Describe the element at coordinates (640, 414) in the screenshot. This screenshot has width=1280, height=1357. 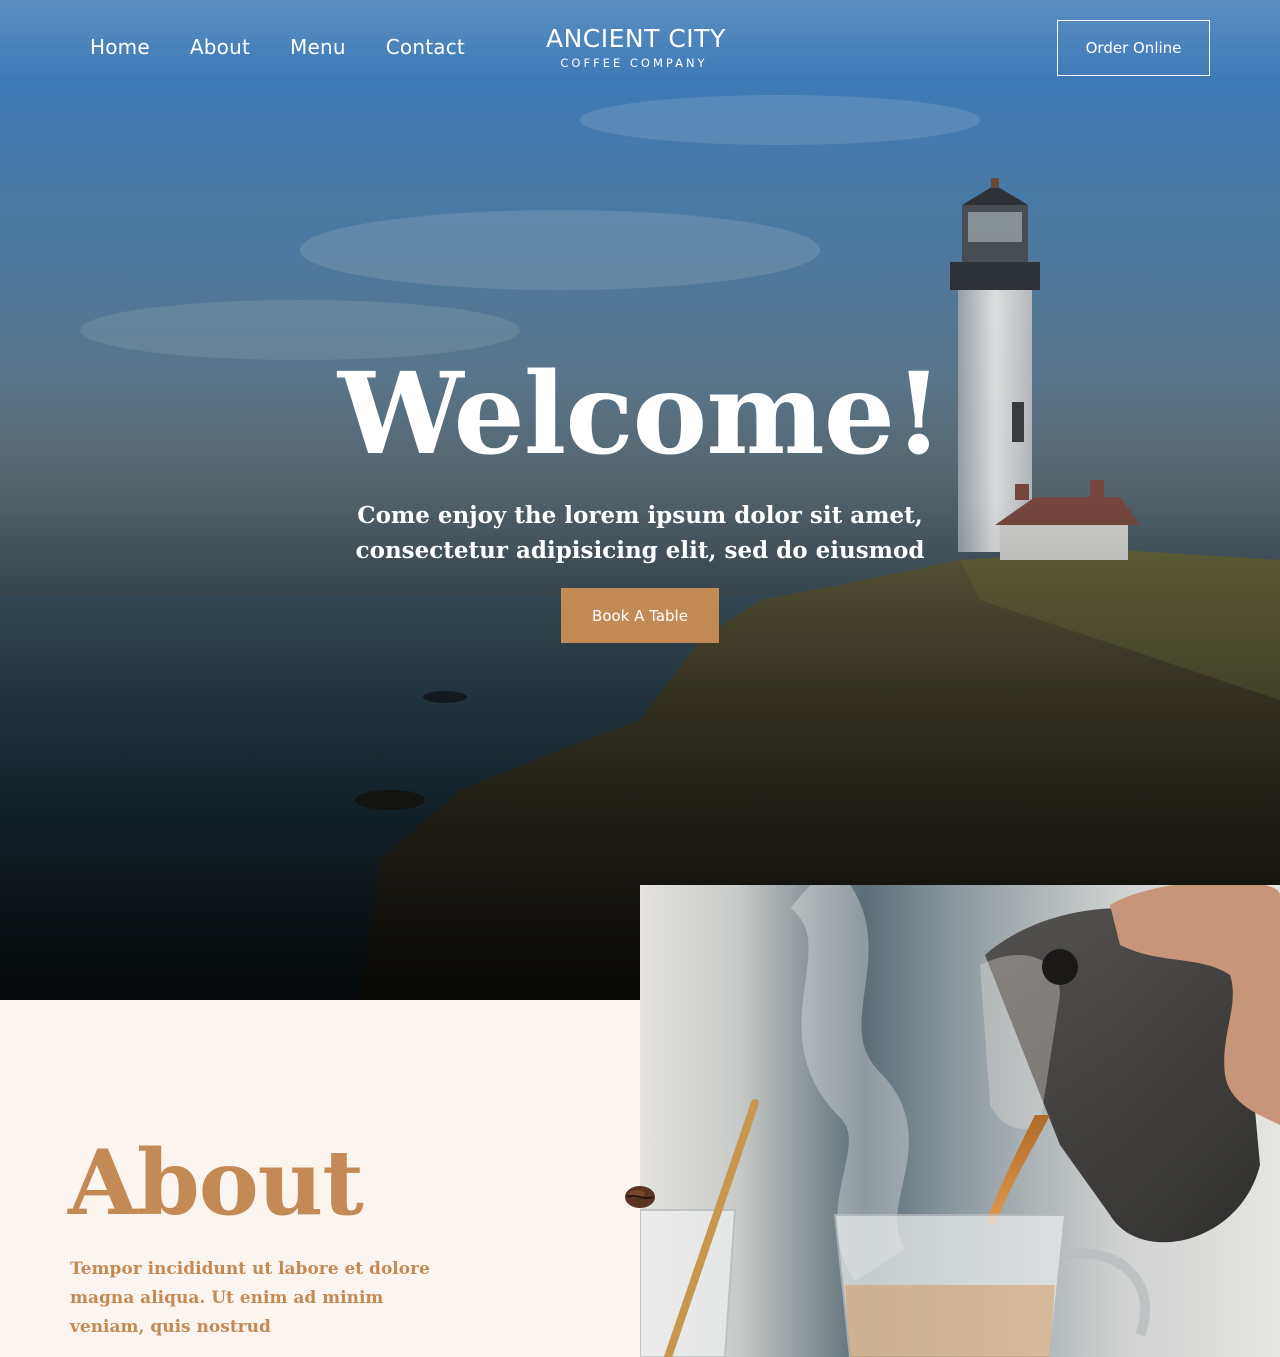
I see `hero-title: Welcome!` at that location.